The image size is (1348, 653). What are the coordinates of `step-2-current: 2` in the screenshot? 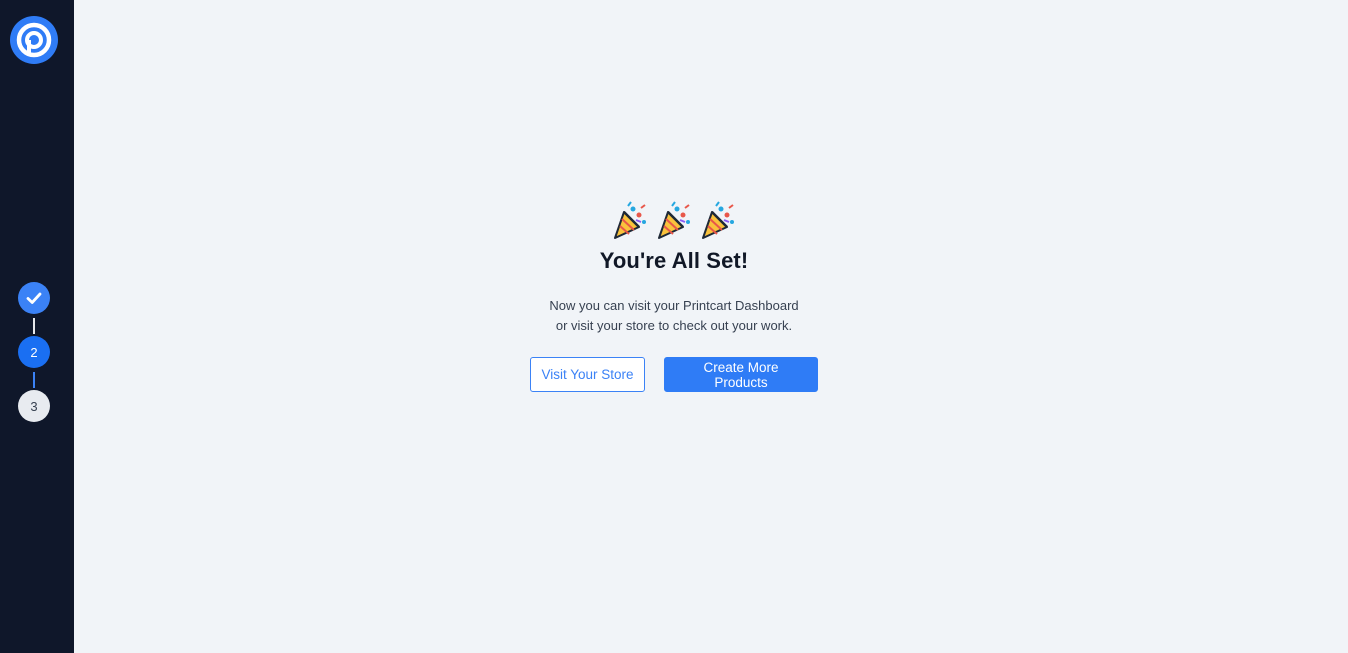 It's located at (34, 352).